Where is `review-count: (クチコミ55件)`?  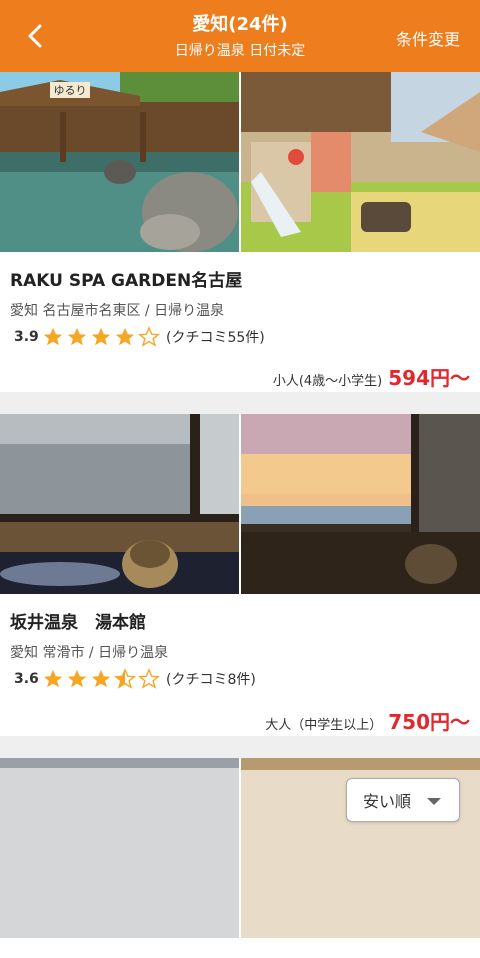
review-count: (クチコミ55件) is located at coordinates (215, 337).